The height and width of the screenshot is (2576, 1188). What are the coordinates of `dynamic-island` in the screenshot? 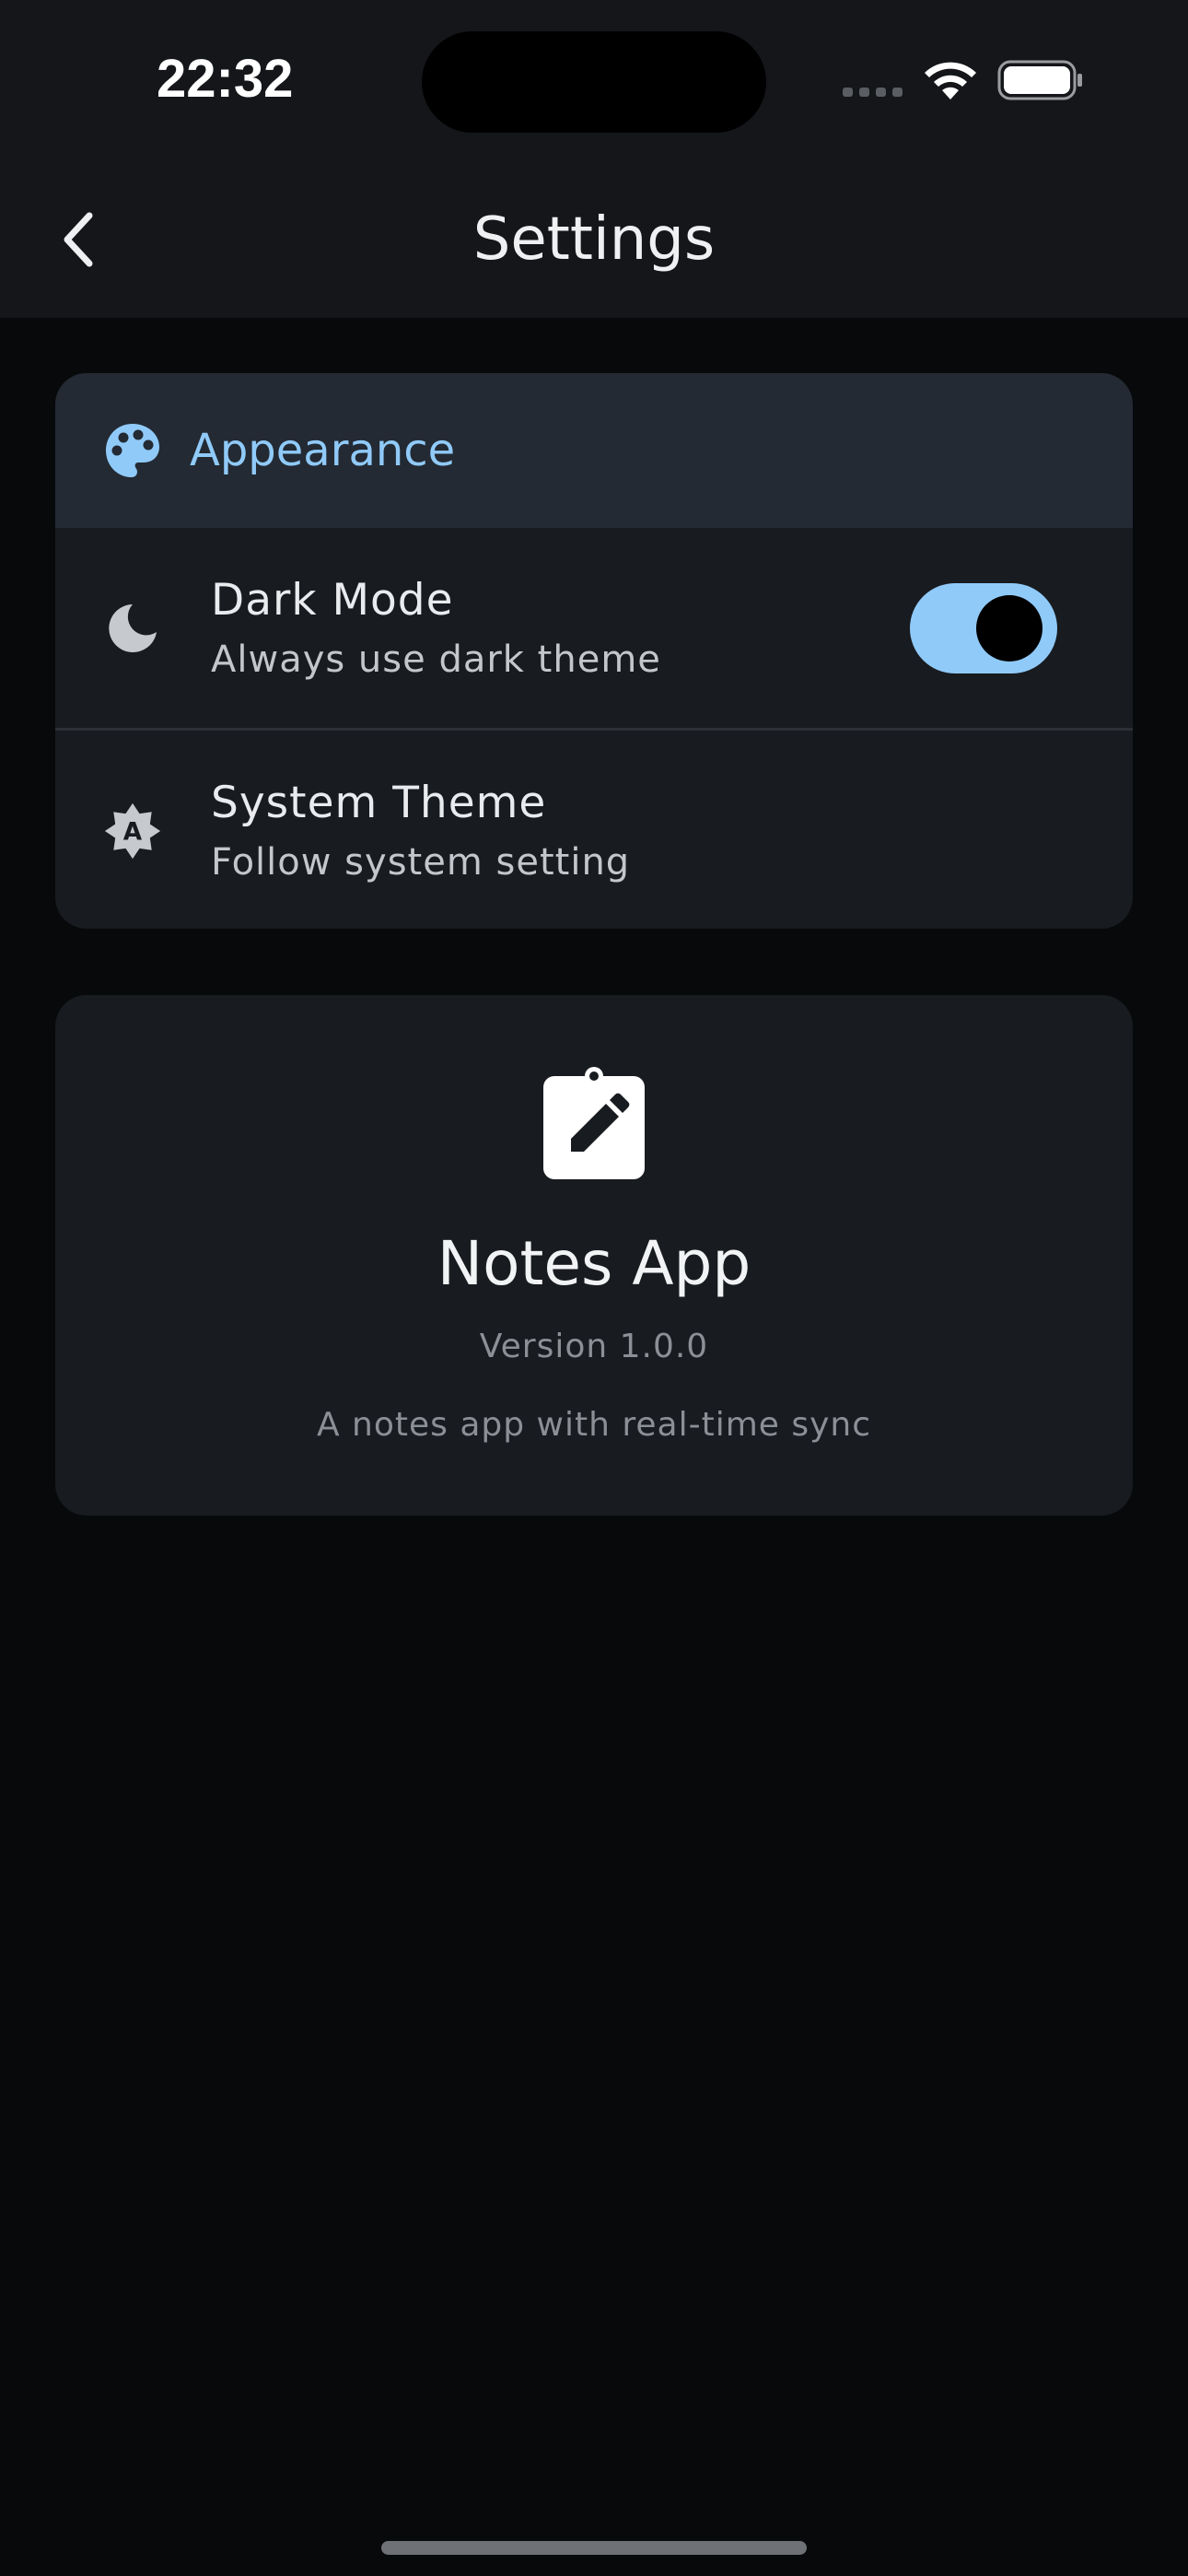 It's located at (594, 82).